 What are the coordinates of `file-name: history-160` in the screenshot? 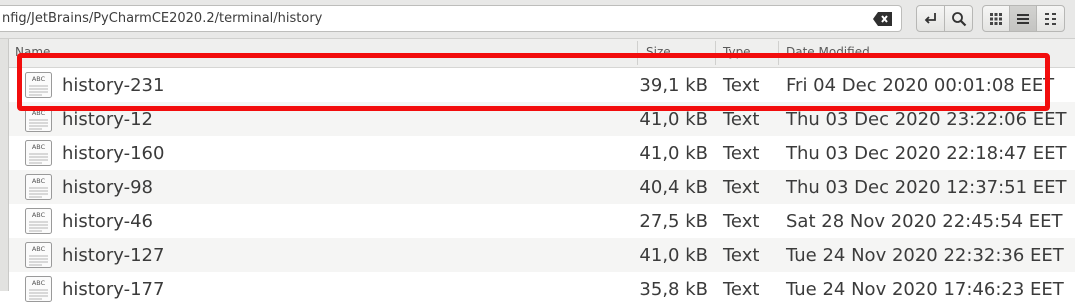 It's located at (113, 153).